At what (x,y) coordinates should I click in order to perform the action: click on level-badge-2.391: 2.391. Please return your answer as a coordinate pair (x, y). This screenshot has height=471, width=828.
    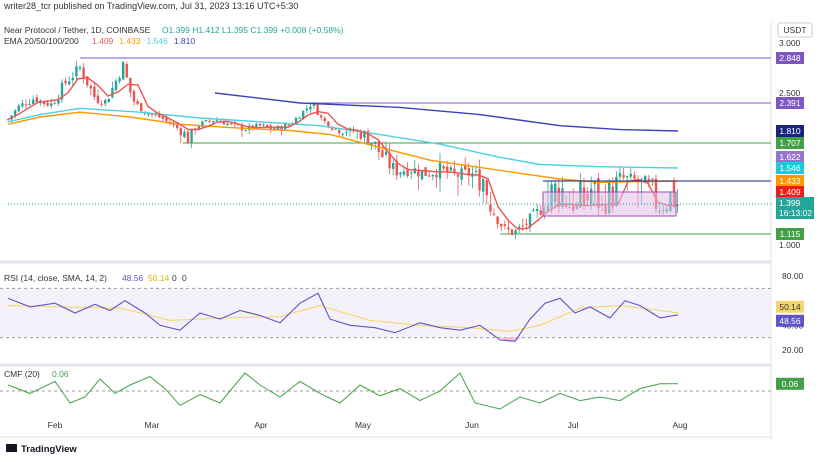
    Looking at the image, I should click on (790, 103).